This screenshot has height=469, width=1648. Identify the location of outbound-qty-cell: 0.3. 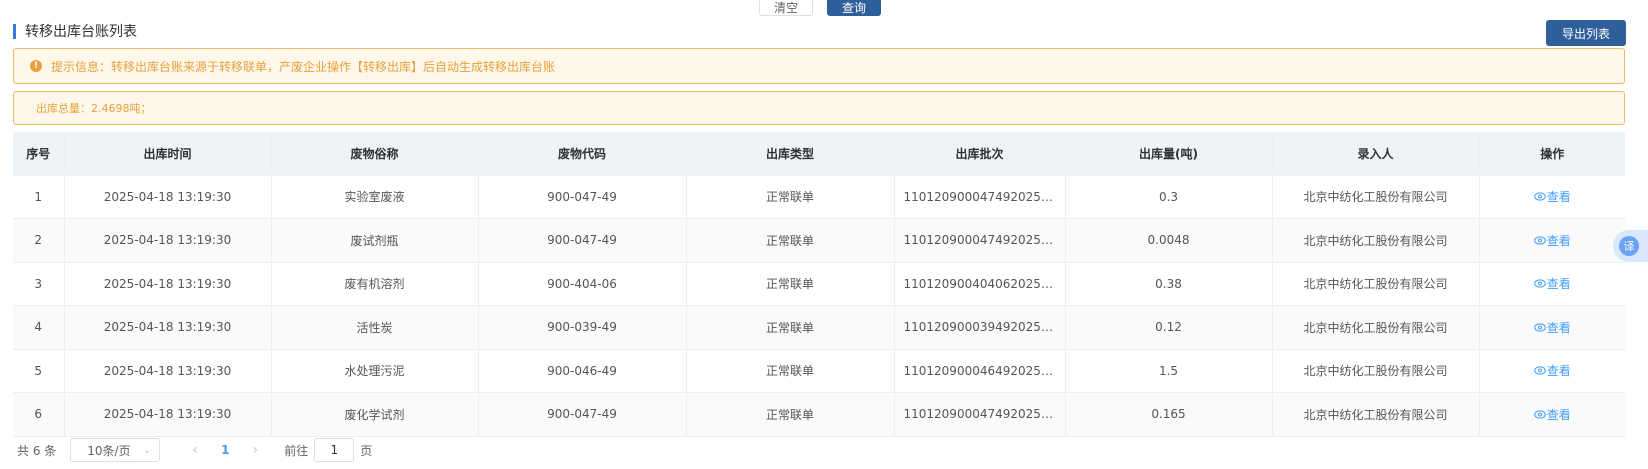
(1169, 197).